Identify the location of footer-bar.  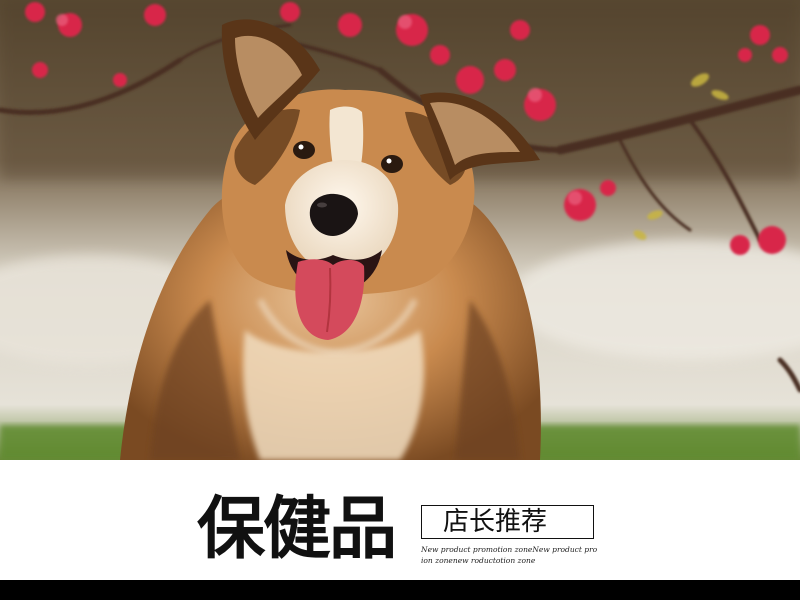
(400, 590).